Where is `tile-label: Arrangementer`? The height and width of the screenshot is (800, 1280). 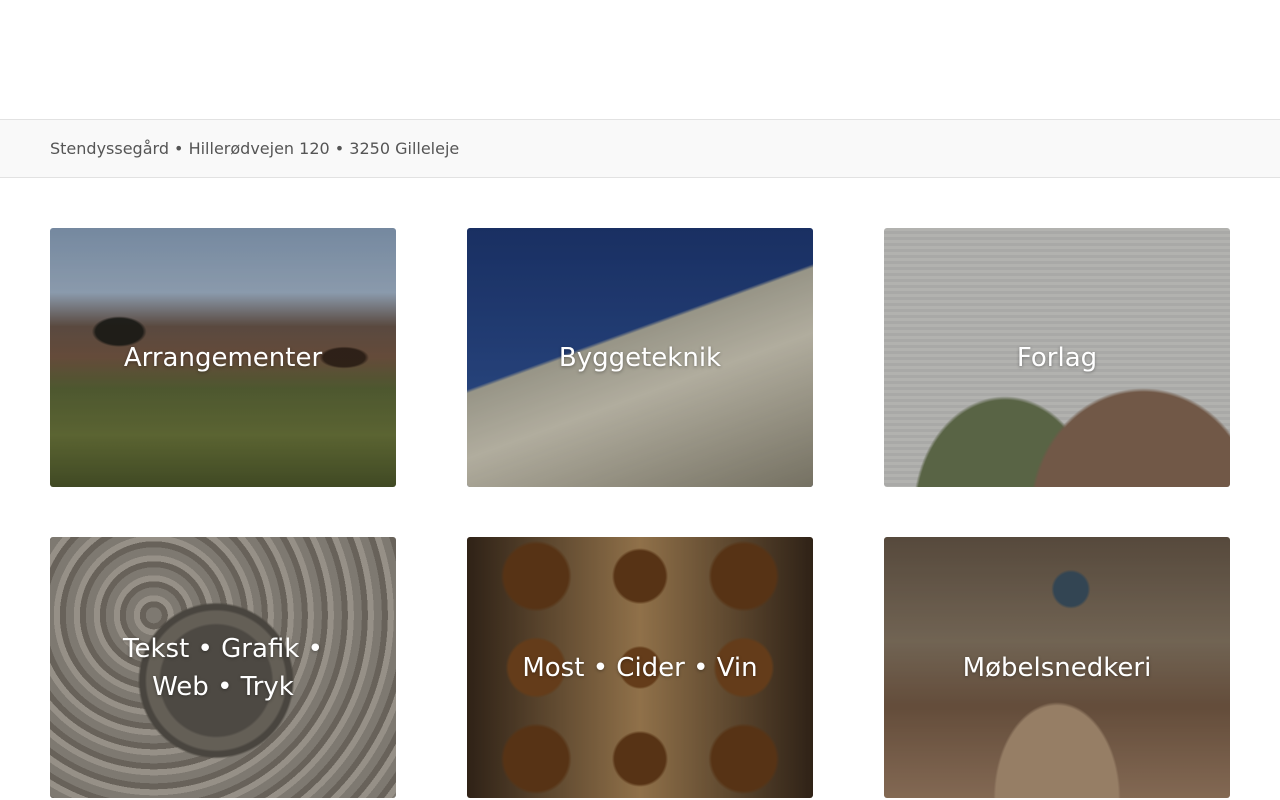
tile-label: Arrangementer is located at coordinates (223, 357).